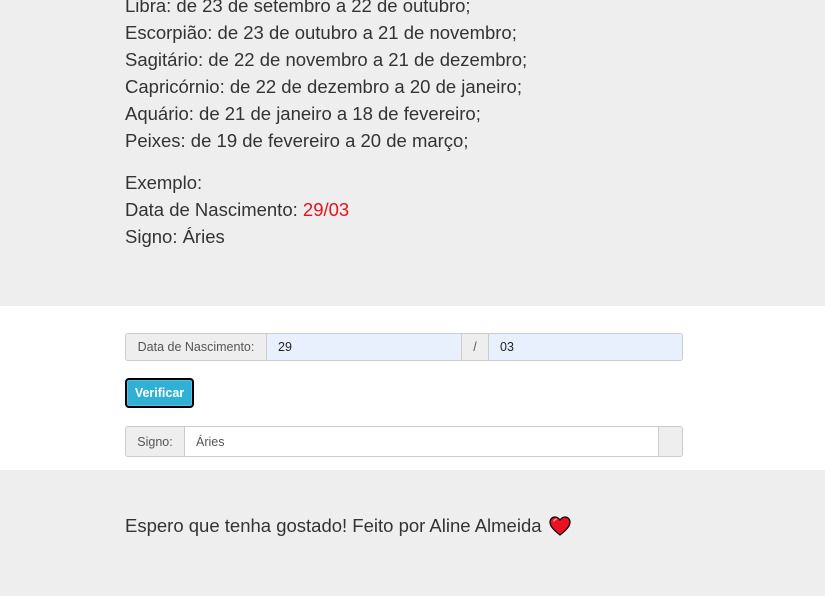 Image resolution: width=825 pixels, height=596 pixels. What do you see at coordinates (364, 347) in the screenshot?
I see `day-input: 29` at bounding box center [364, 347].